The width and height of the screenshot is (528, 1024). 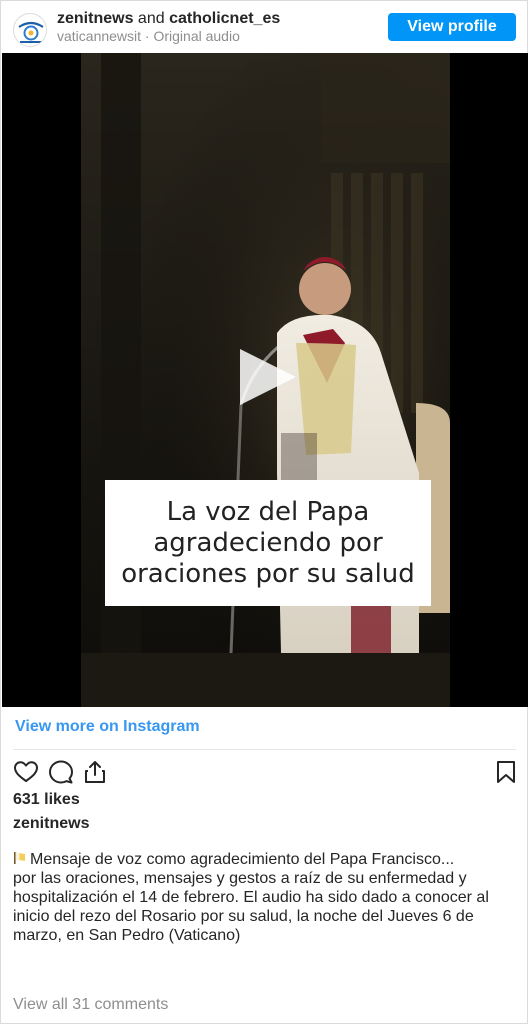 I want to click on comment-icon, so click(x=61, y=772).